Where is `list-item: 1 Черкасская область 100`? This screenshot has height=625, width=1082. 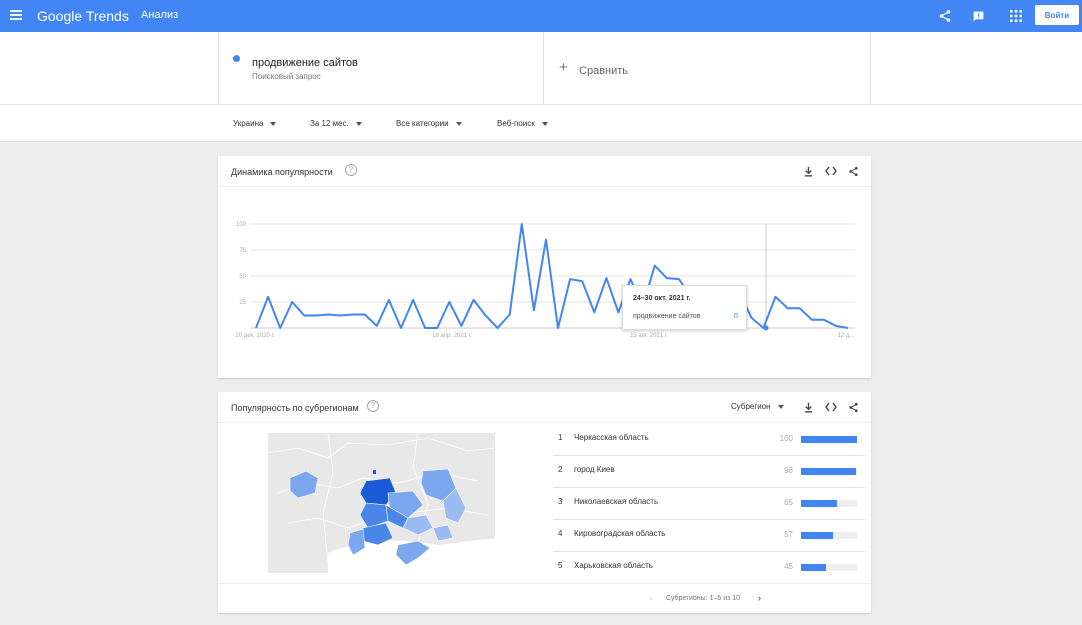 list-item: 1 Черкасская область 100 is located at coordinates (709, 440).